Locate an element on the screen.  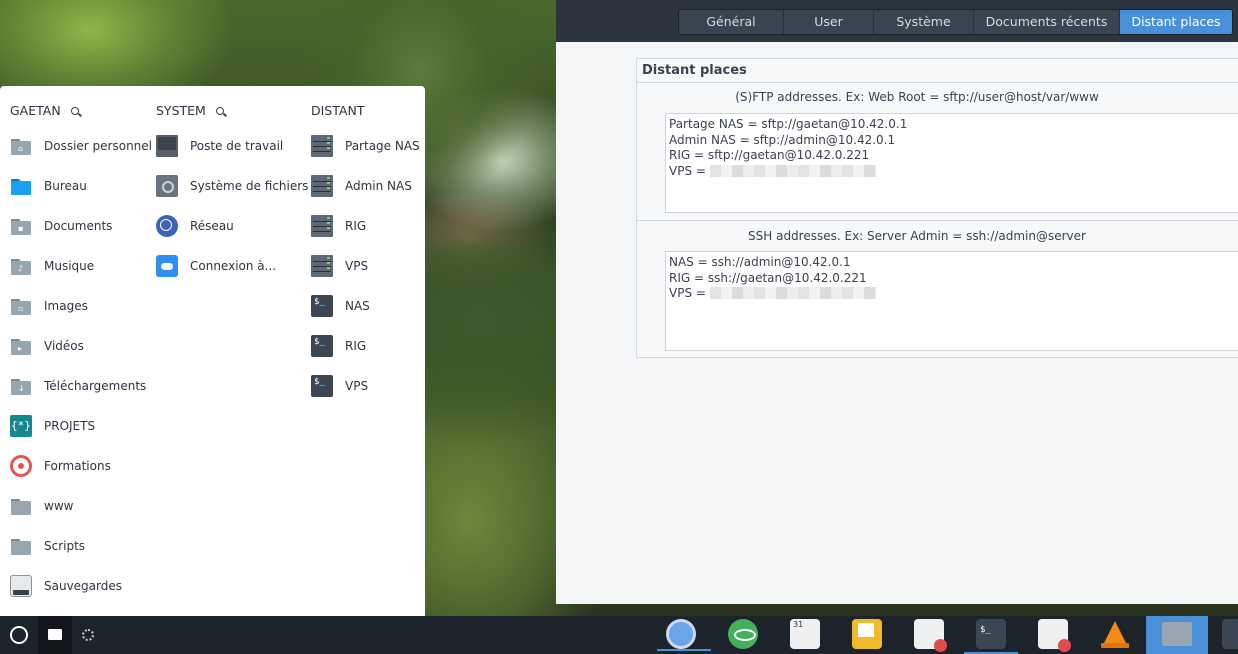
launcher-item-bureau: Bureau is located at coordinates (48, 186).